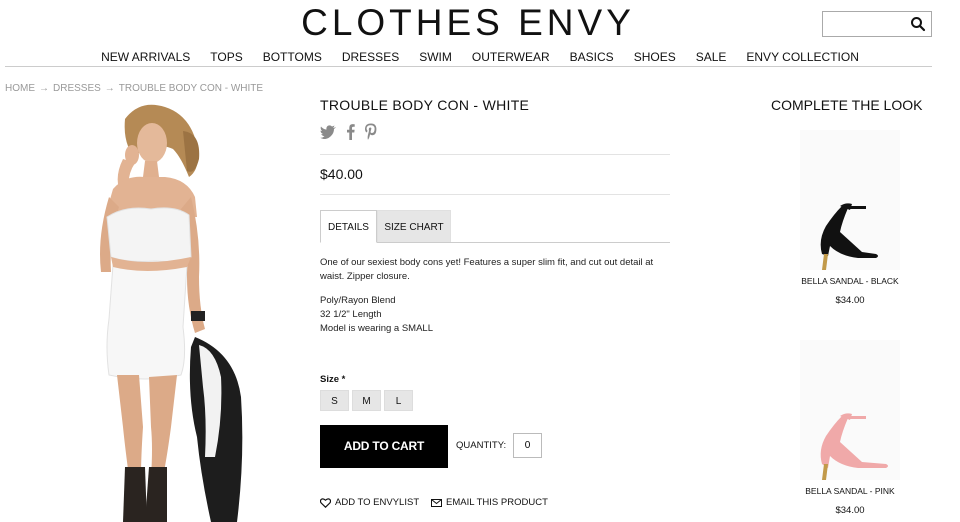 Image resolution: width=960 pixels, height=522 pixels. Describe the element at coordinates (20, 88) in the screenshot. I see `breadcrumb-home: HOME` at that location.